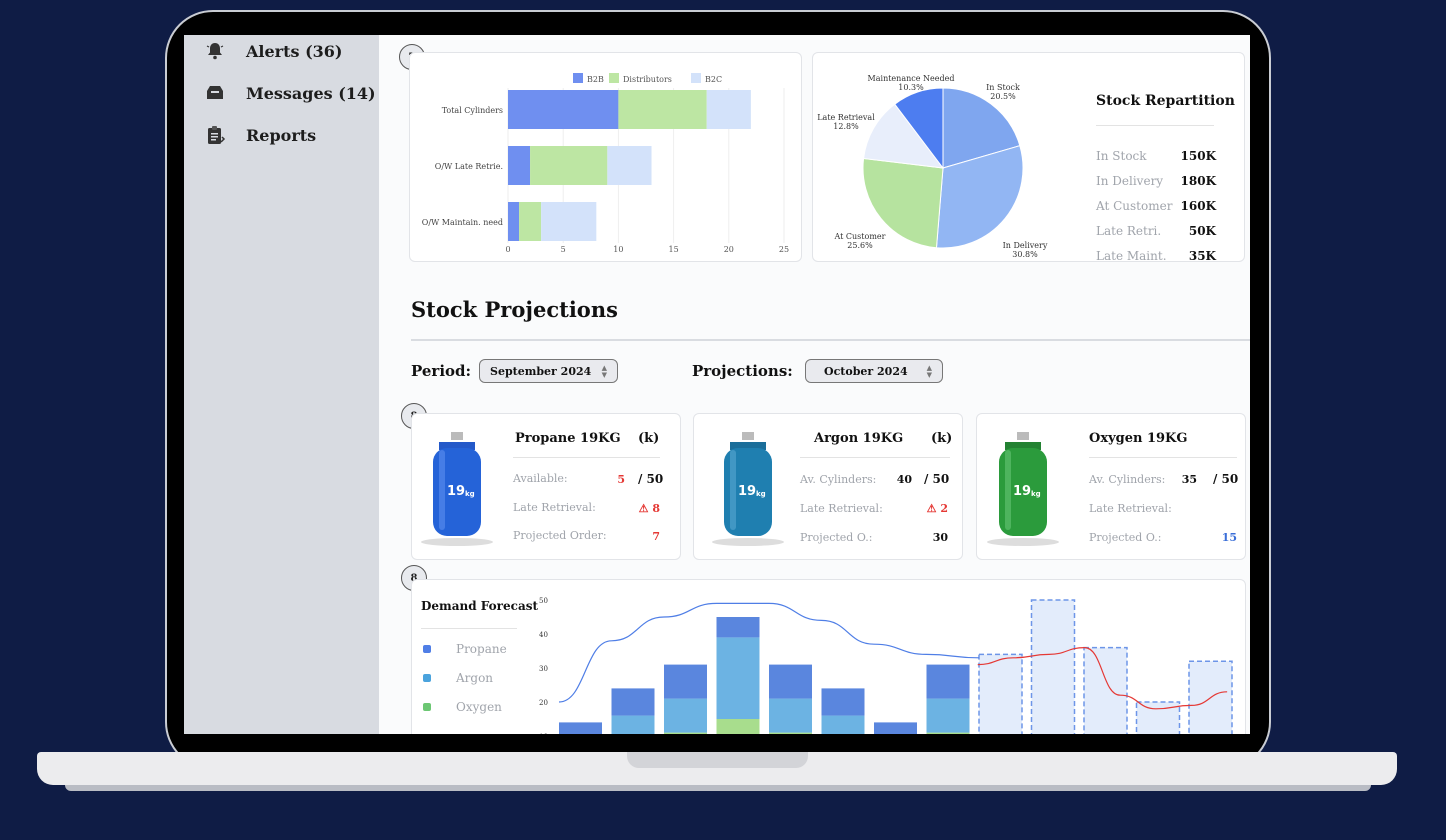 This screenshot has height=840, width=1446. What do you see at coordinates (481, 649) in the screenshot?
I see `legend-label: Propane` at bounding box center [481, 649].